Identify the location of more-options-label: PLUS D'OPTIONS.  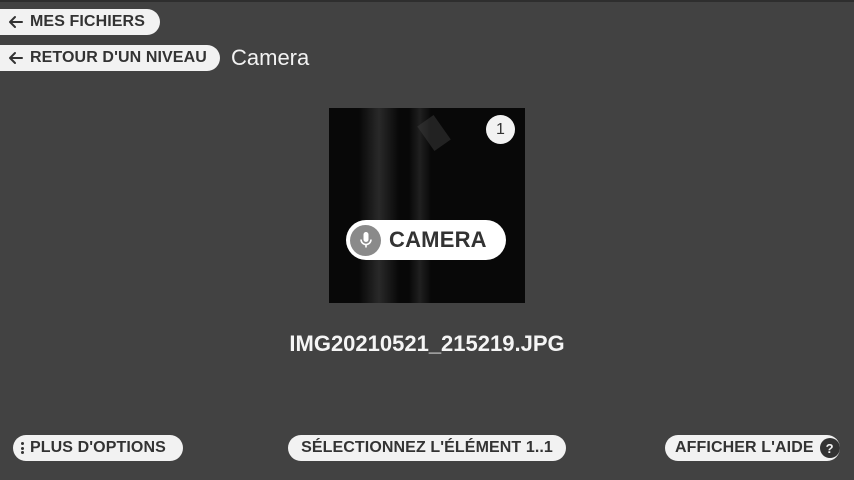
(98, 447).